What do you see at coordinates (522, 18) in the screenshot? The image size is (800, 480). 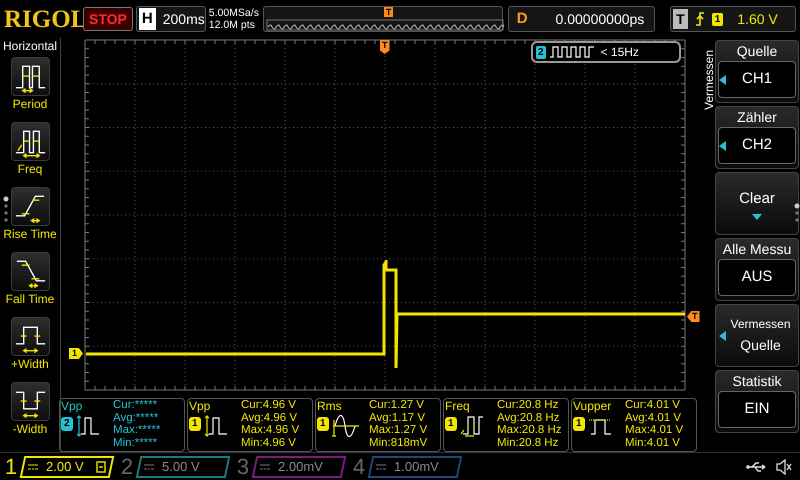 I see `delay-label: D` at bounding box center [522, 18].